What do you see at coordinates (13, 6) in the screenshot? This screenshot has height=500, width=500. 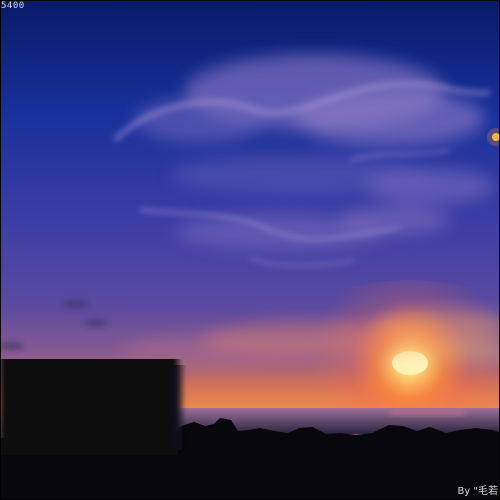 I see `top-left-label: 5400` at bounding box center [13, 6].